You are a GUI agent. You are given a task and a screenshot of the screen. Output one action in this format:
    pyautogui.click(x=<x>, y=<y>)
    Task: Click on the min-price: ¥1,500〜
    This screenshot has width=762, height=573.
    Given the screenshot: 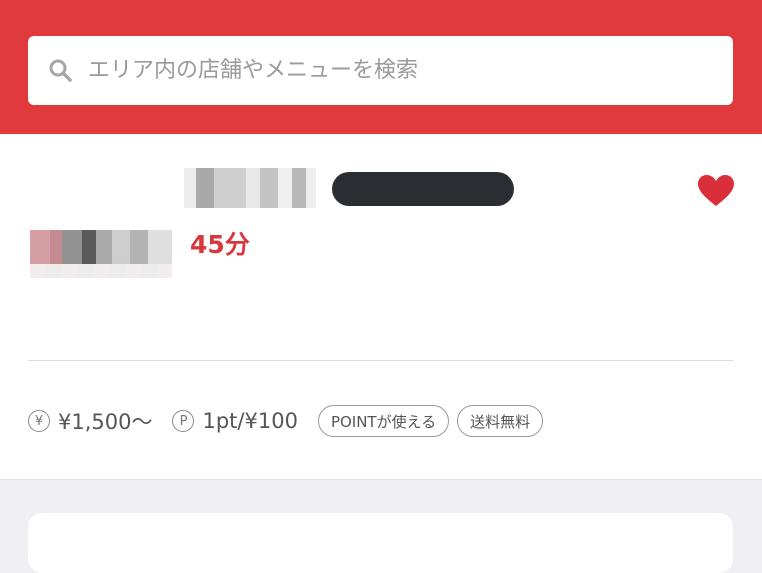 What is the action you would take?
    pyautogui.click(x=105, y=422)
    